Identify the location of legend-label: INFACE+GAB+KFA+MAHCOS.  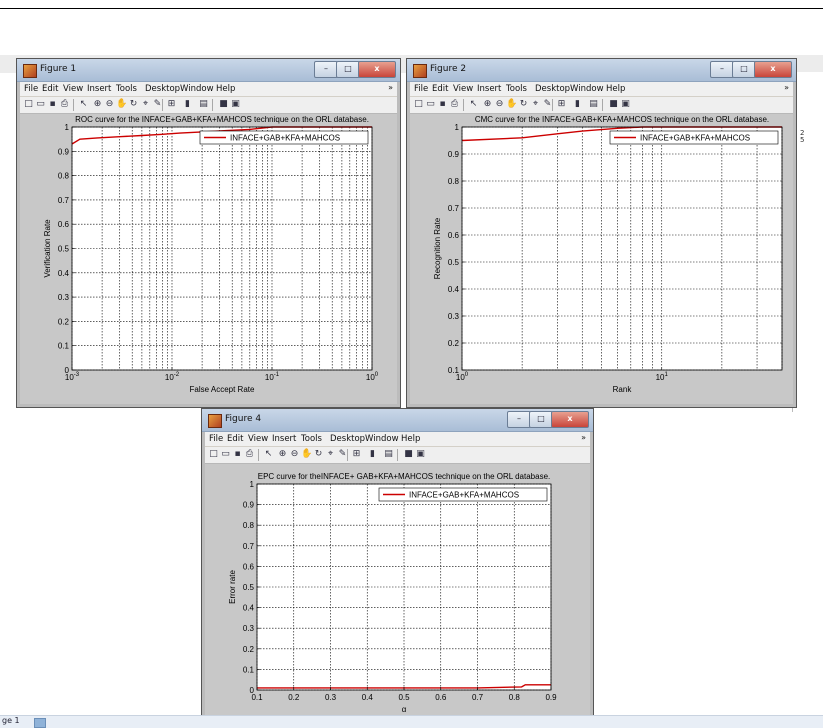
(695, 138).